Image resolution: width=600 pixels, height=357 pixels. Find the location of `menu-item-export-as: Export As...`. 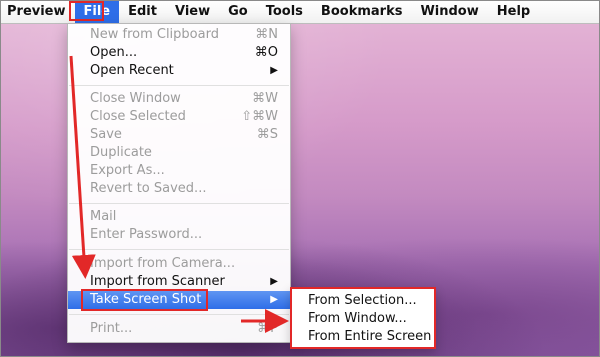

menu-item-export-as: Export As... is located at coordinates (179, 171).